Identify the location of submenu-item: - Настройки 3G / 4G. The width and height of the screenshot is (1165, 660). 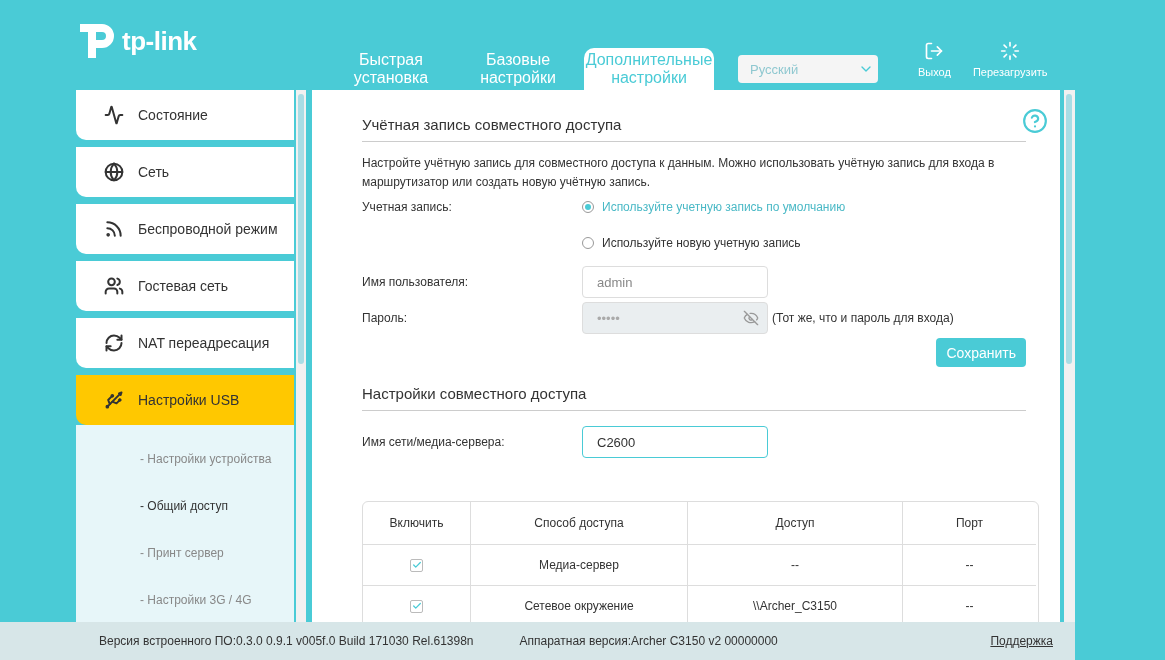
(185, 599).